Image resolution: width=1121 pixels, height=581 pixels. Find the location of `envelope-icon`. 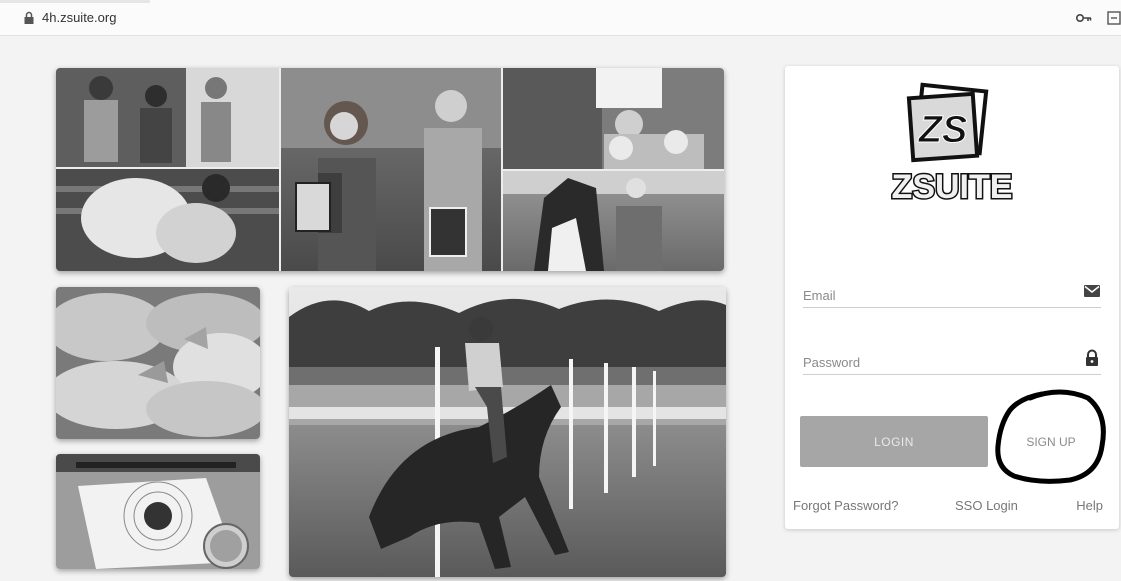

envelope-icon is located at coordinates (1092, 291).